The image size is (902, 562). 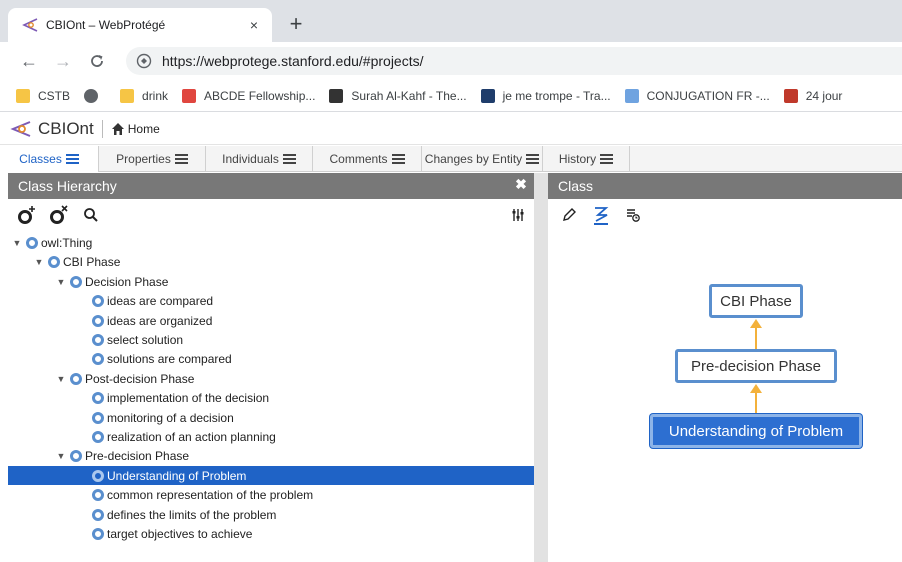 I want to click on tree-node: monitoring of a decision, so click(x=271, y=417).